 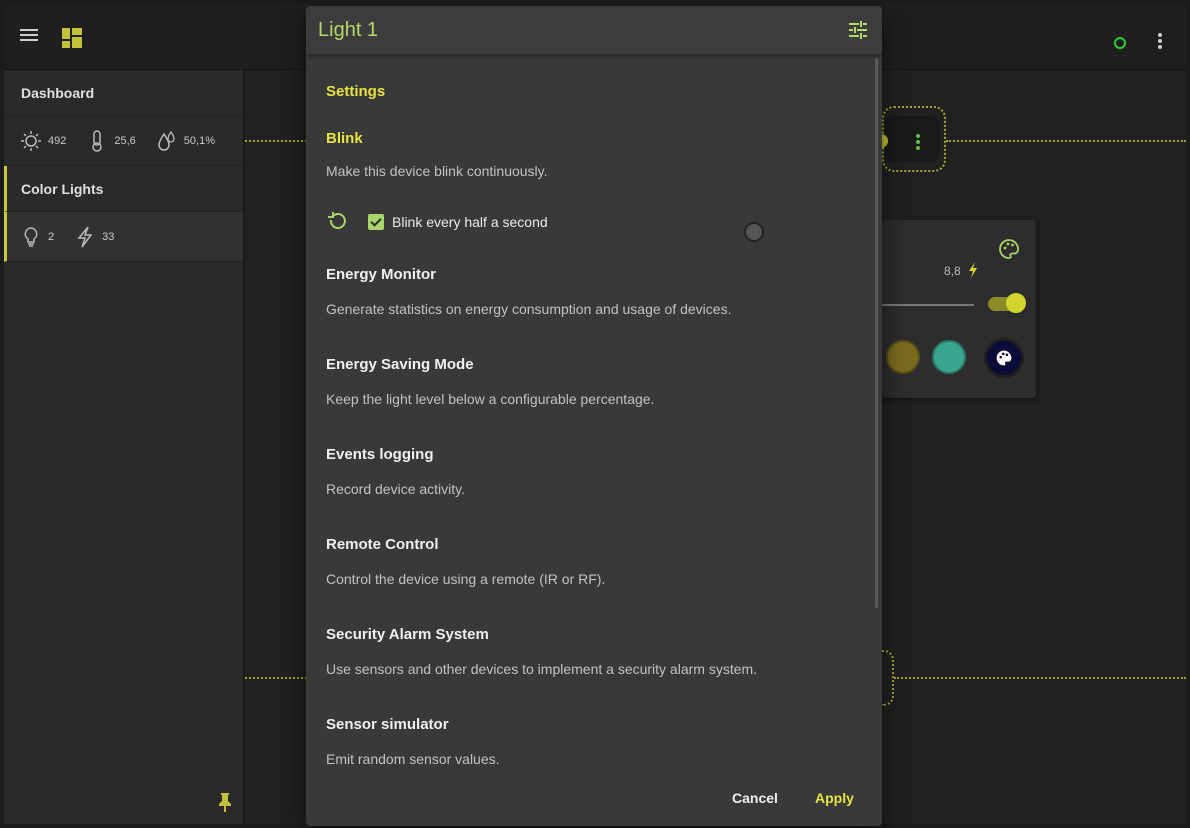 I want to click on plugin-name: Remote Control, so click(x=382, y=544).